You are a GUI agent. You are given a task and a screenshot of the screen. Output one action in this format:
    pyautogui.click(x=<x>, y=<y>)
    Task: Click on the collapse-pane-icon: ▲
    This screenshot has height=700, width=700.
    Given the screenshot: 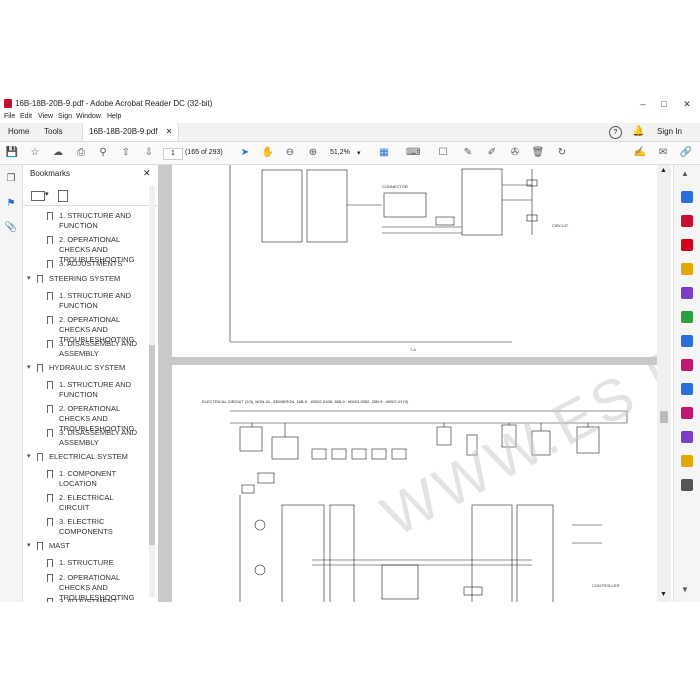 What is the action you would take?
    pyautogui.click(x=686, y=173)
    